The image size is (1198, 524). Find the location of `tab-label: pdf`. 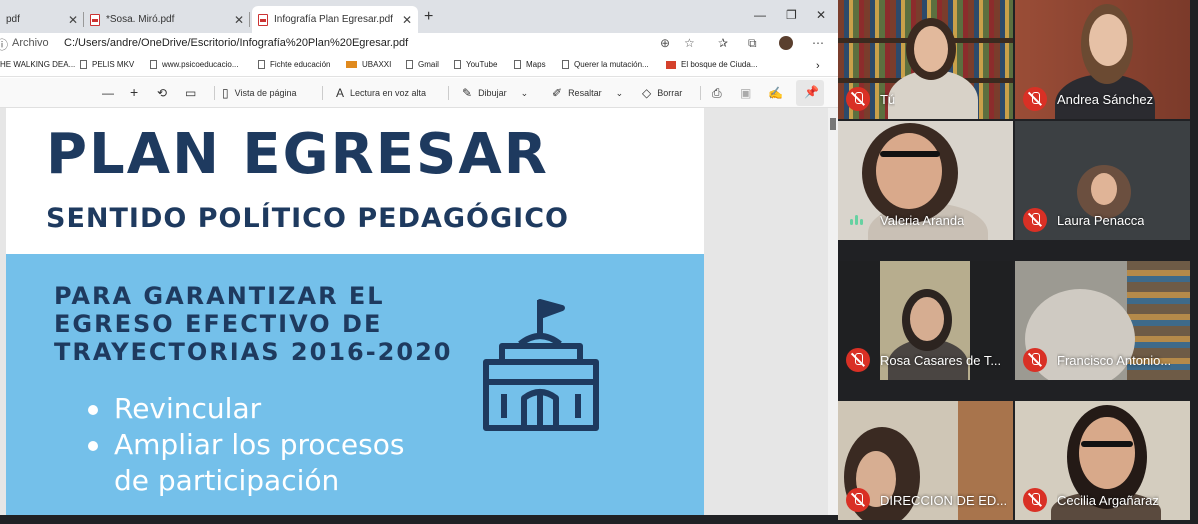

tab-label: pdf is located at coordinates (13, 19).